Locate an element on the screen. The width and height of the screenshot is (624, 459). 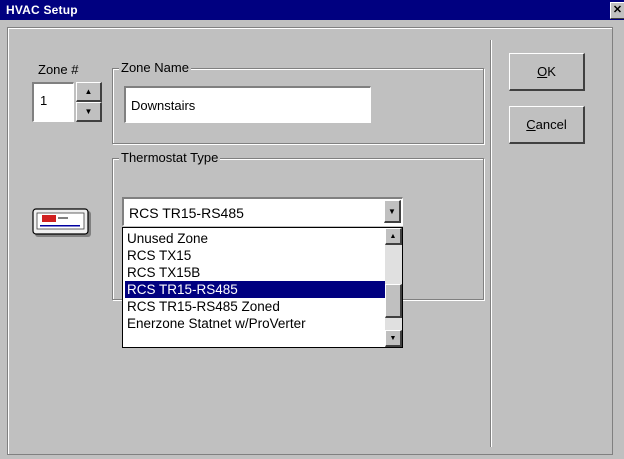
zone-name-input: Downstairs is located at coordinates (247, 104).